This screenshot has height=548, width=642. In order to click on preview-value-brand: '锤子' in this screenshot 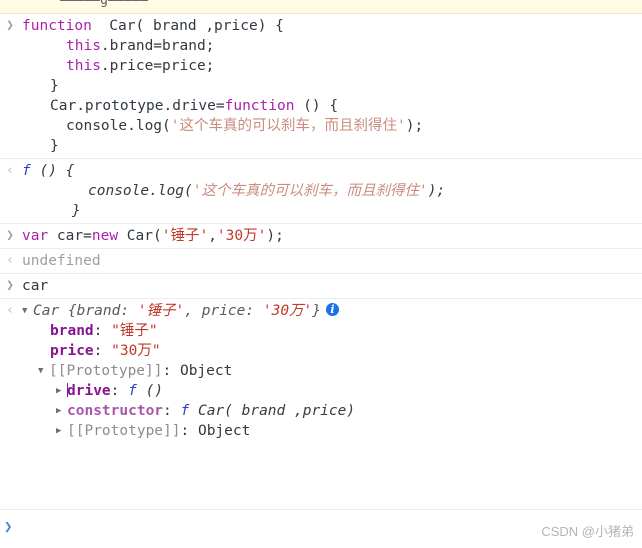, I will do `click(161, 311)`.